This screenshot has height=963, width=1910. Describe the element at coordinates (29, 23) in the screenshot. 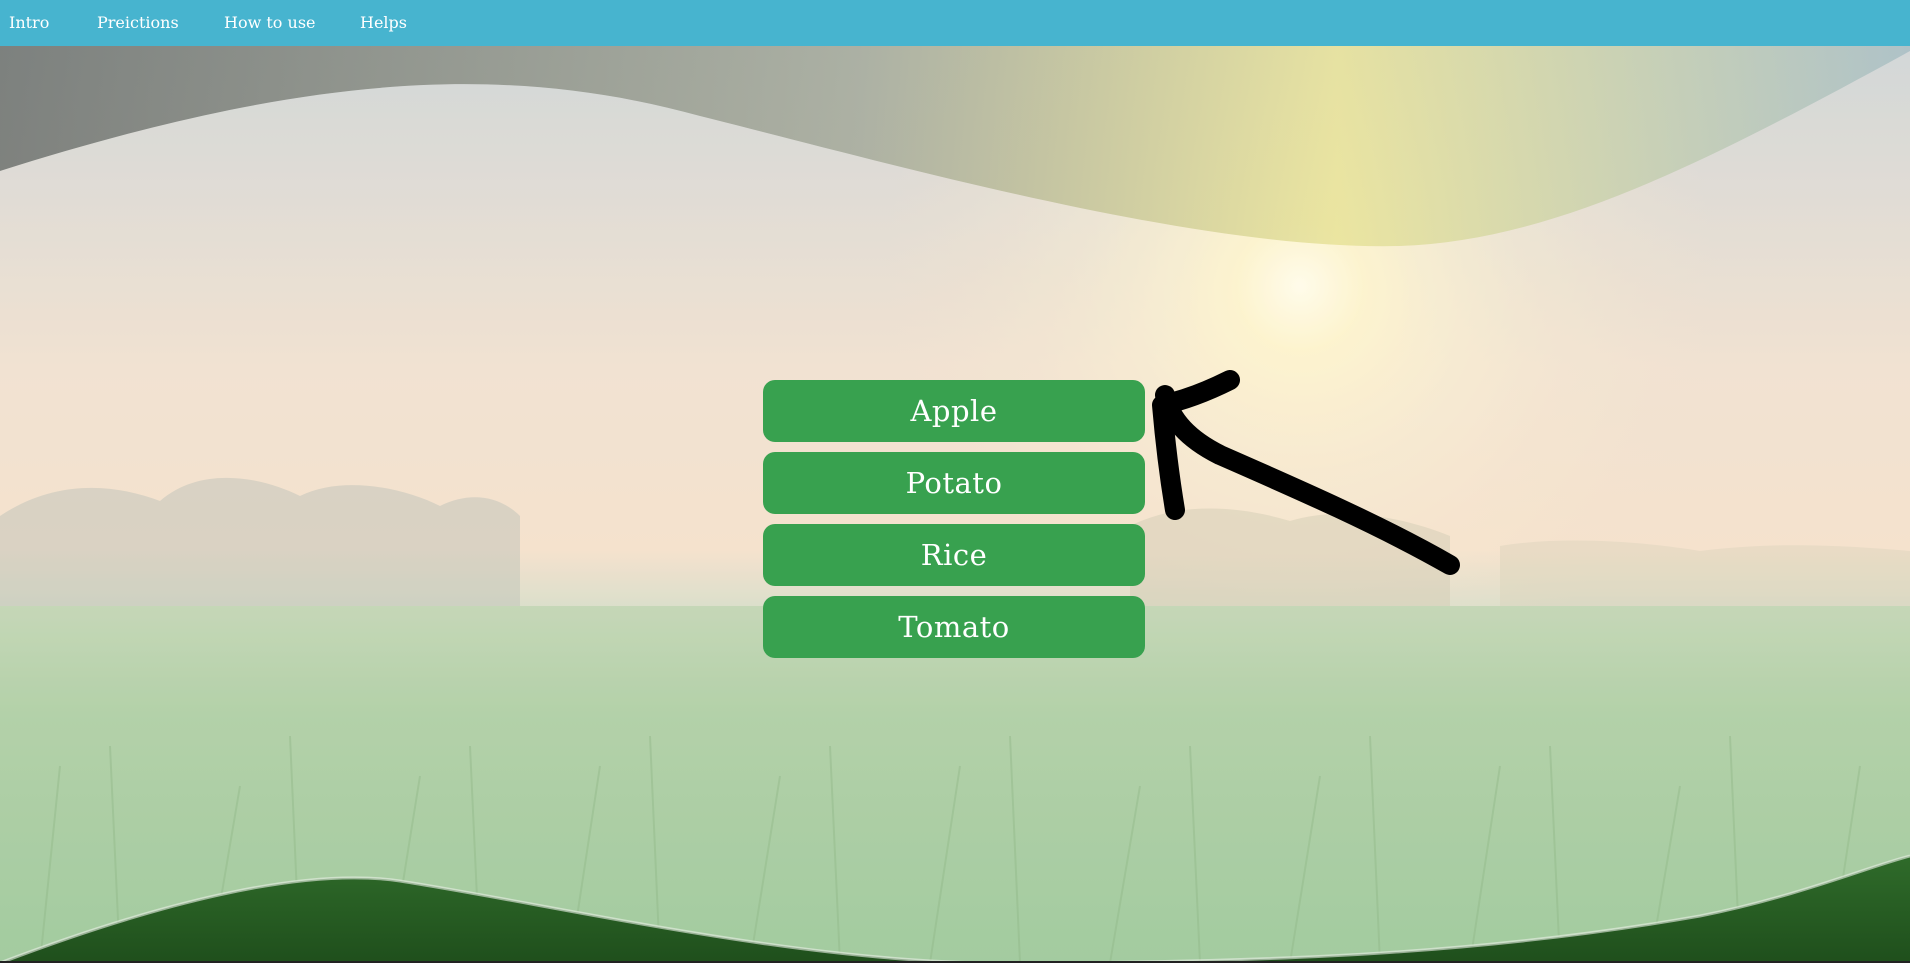

I see `nav-link-intro: Intro` at that location.